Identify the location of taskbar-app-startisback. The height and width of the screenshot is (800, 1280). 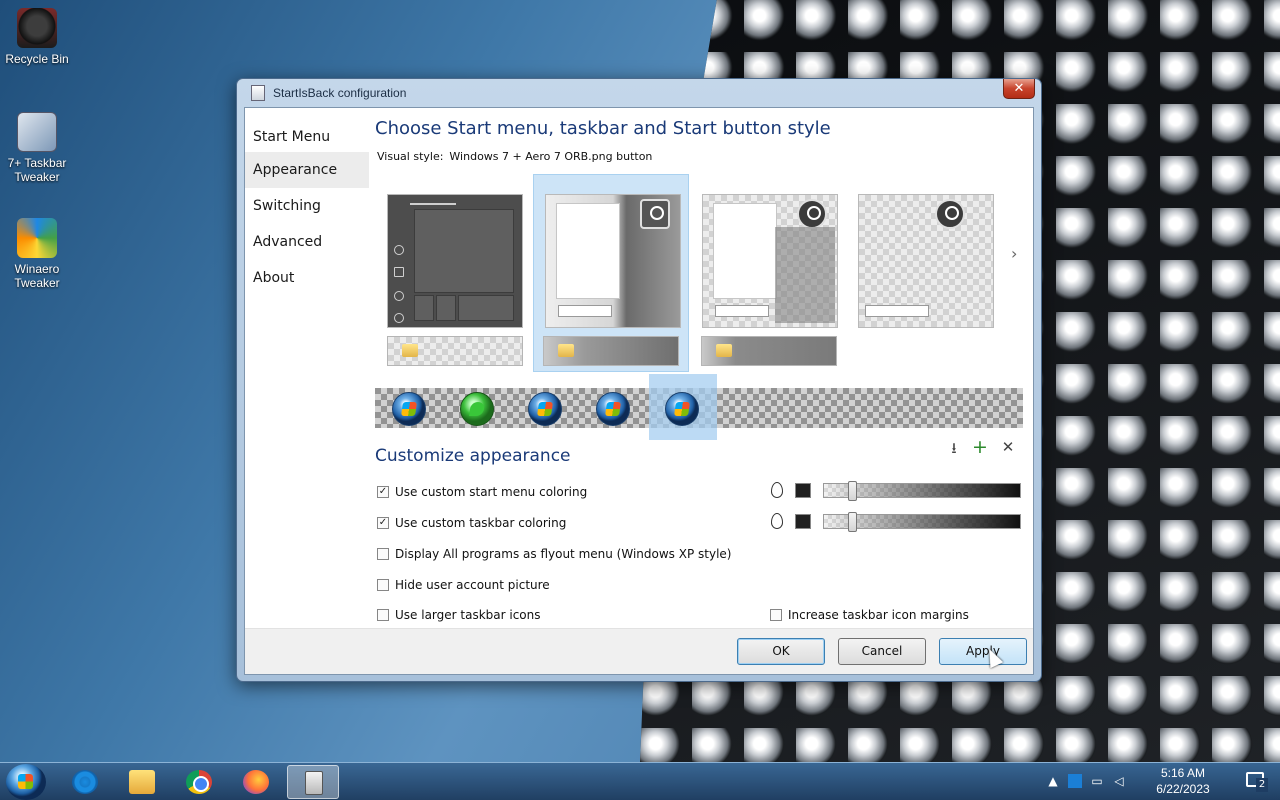
(313, 782).